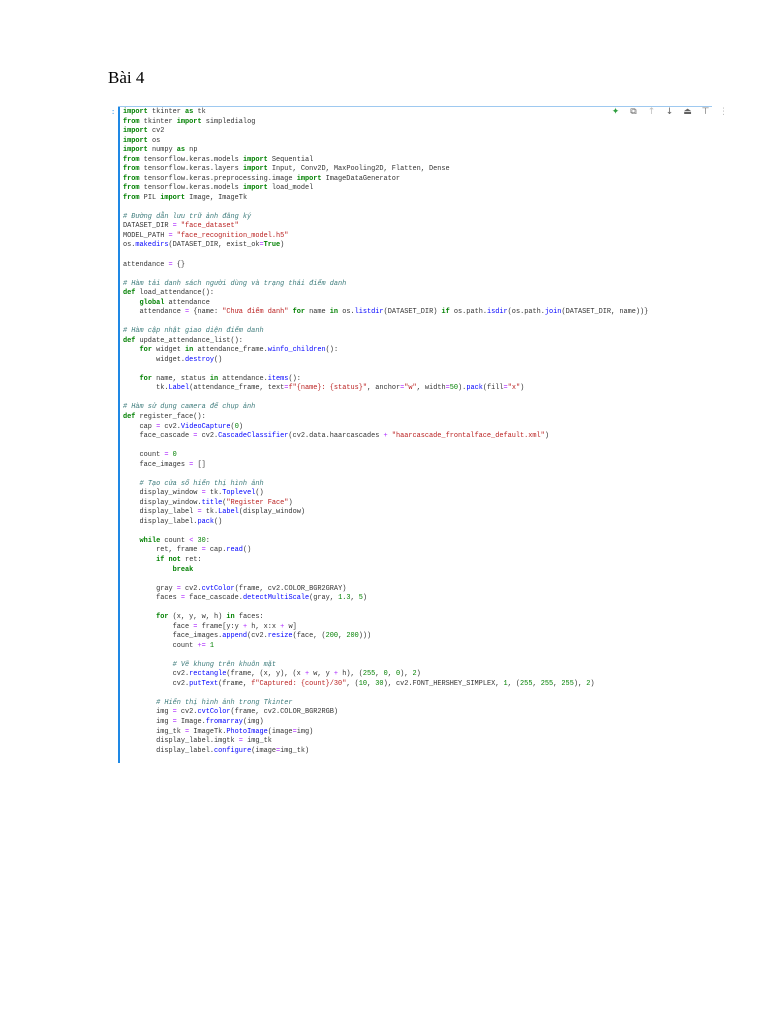 The width and height of the screenshot is (768, 1024). What do you see at coordinates (220, 378) in the screenshot?
I see `code-line: for name, status in attendance.items():` at bounding box center [220, 378].